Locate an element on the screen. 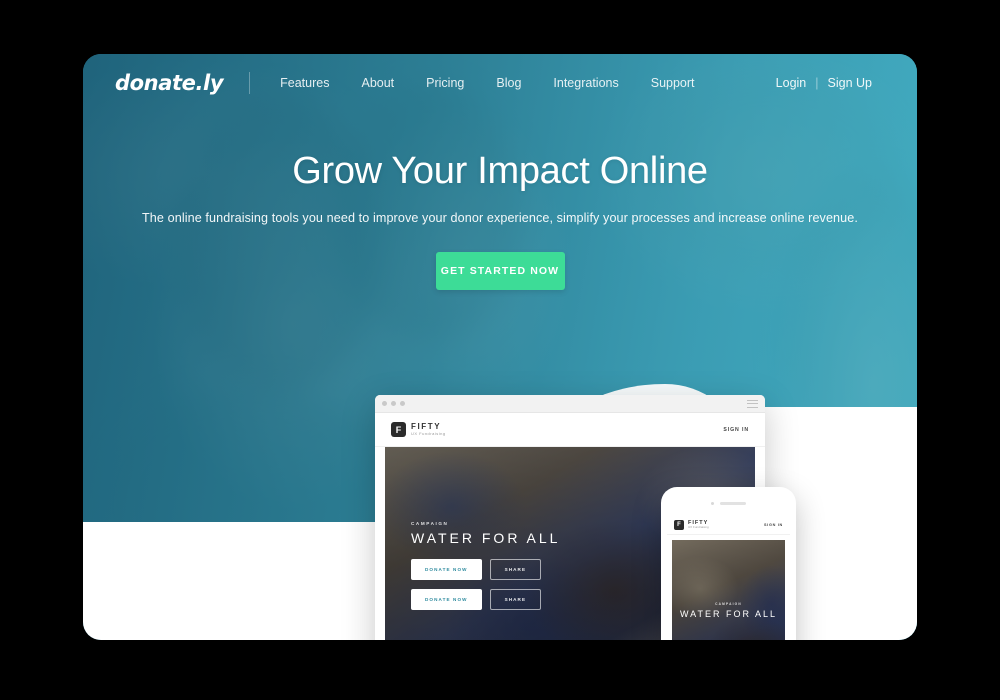  share-button-alt: SHARE is located at coordinates (515, 599).